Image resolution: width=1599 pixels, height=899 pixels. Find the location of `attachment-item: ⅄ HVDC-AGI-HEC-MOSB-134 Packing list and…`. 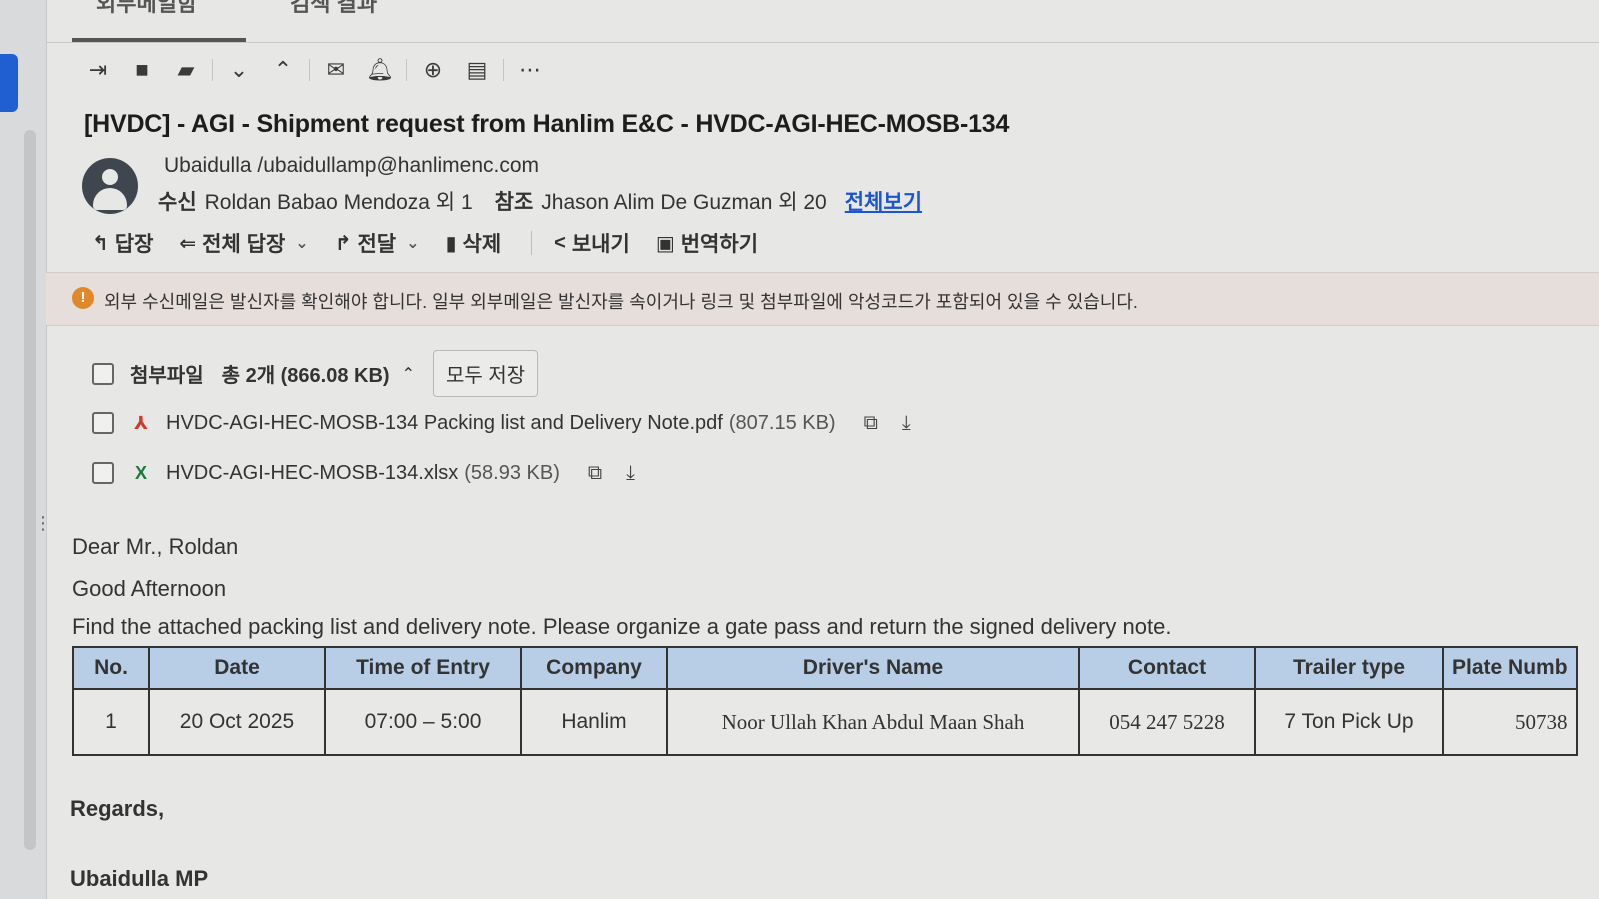

attachment-item: ⅄ HVDC-AGI-HEC-MOSB-134 Packing list and… is located at coordinates (501, 423).